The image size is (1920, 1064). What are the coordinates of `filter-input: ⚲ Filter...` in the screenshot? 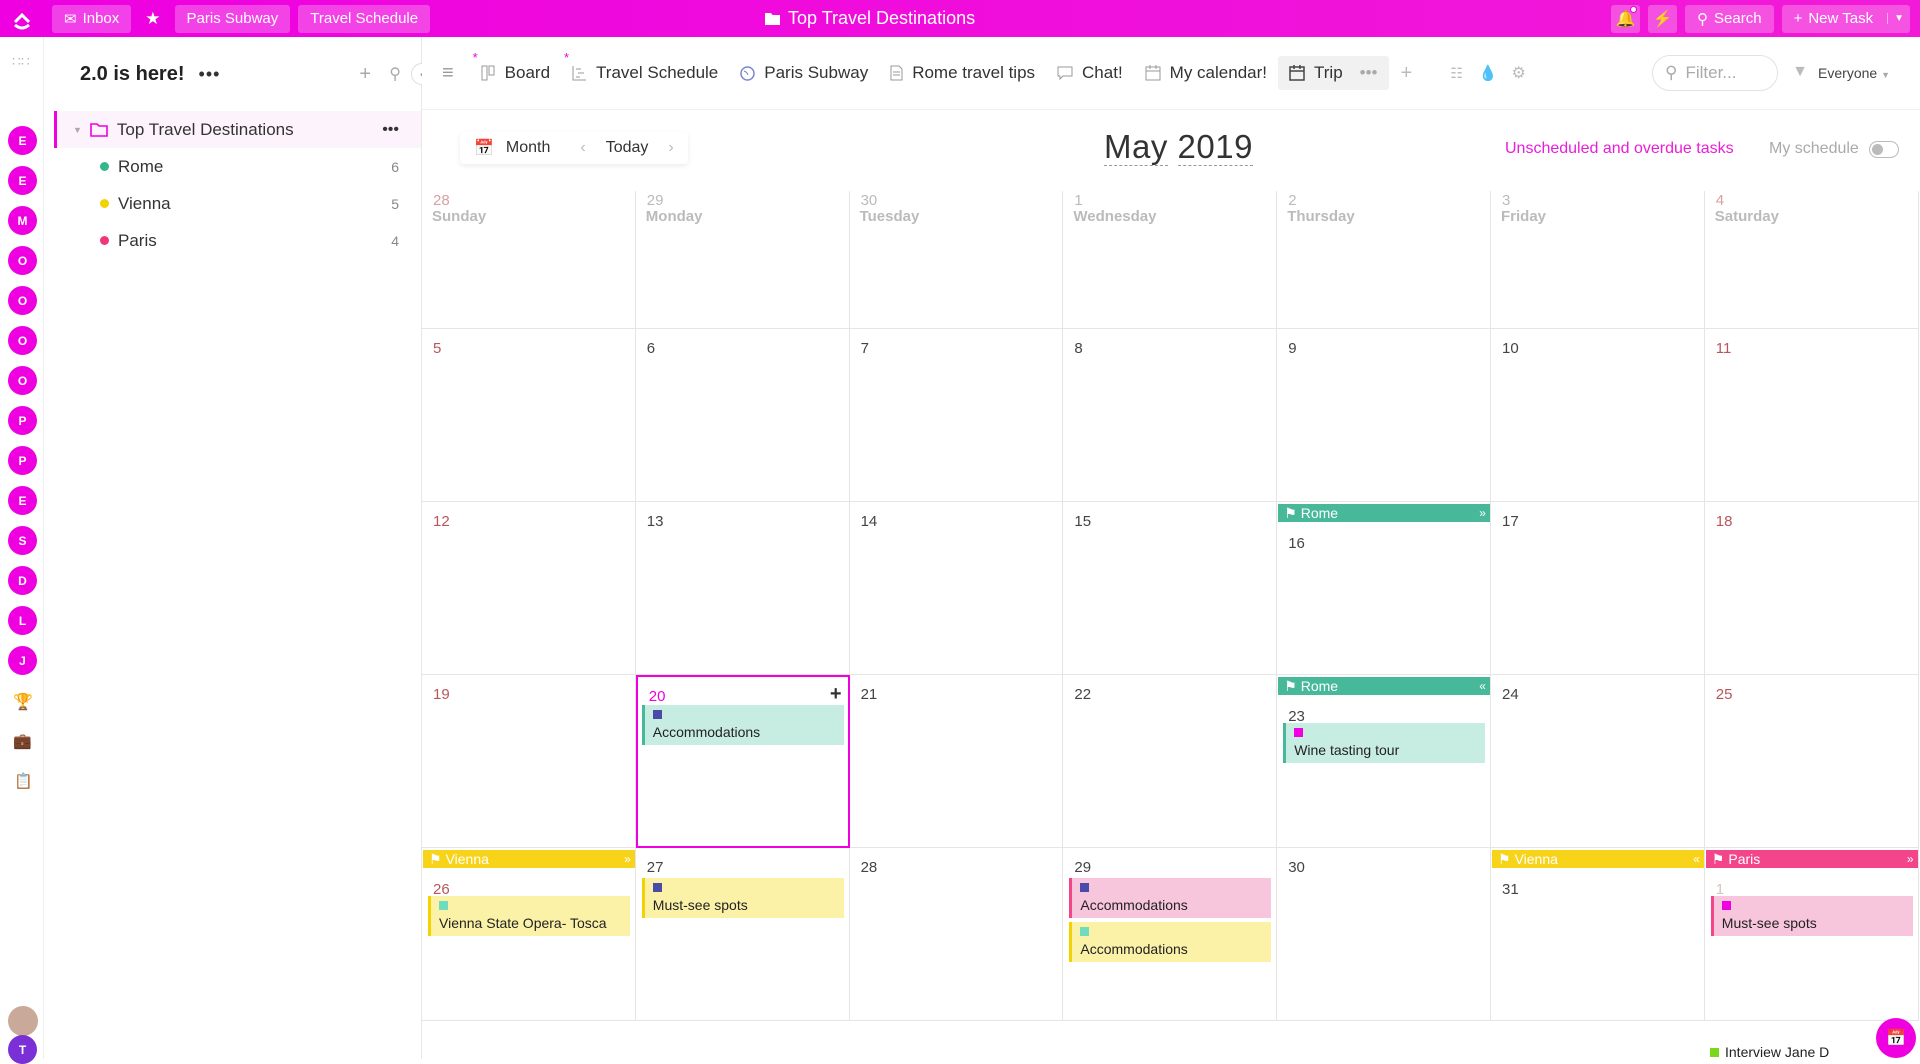 It's located at (1715, 73).